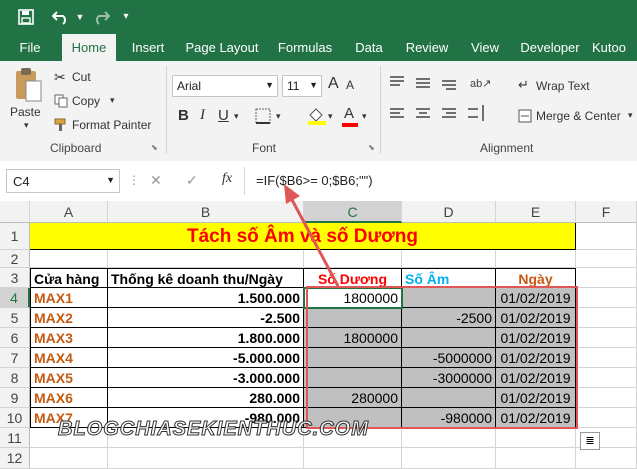 The width and height of the screenshot is (637, 469). I want to click on row-header-10: 10, so click(15, 418).